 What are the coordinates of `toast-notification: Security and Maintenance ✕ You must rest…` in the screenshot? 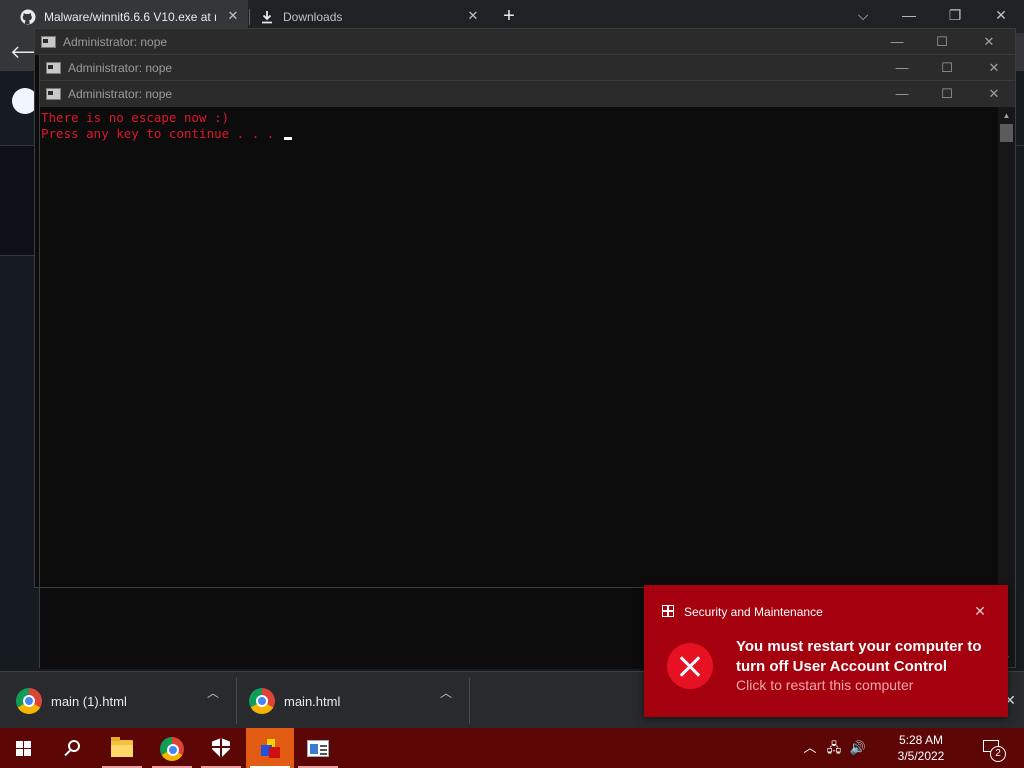 It's located at (826, 651).